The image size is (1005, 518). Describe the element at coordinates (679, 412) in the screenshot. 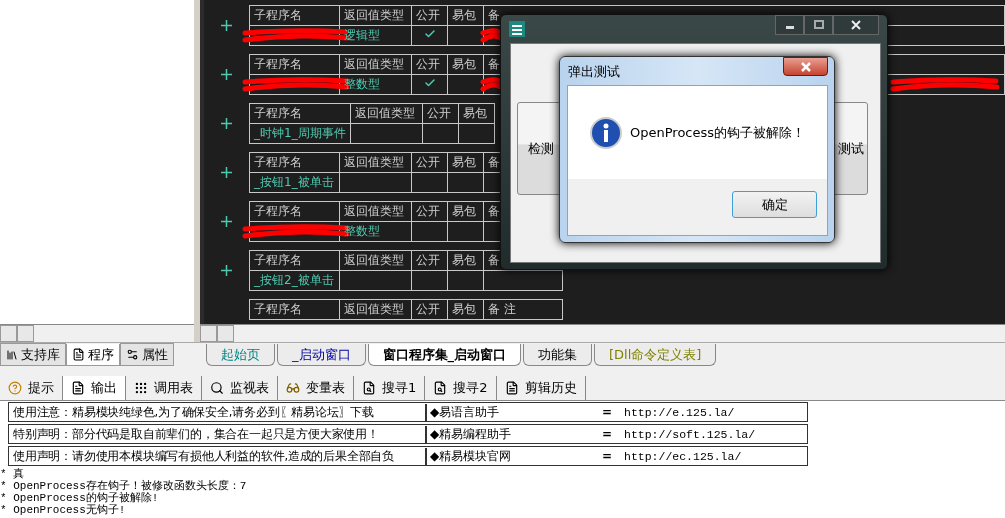

I see `site-url: http://e.125.la/` at that location.